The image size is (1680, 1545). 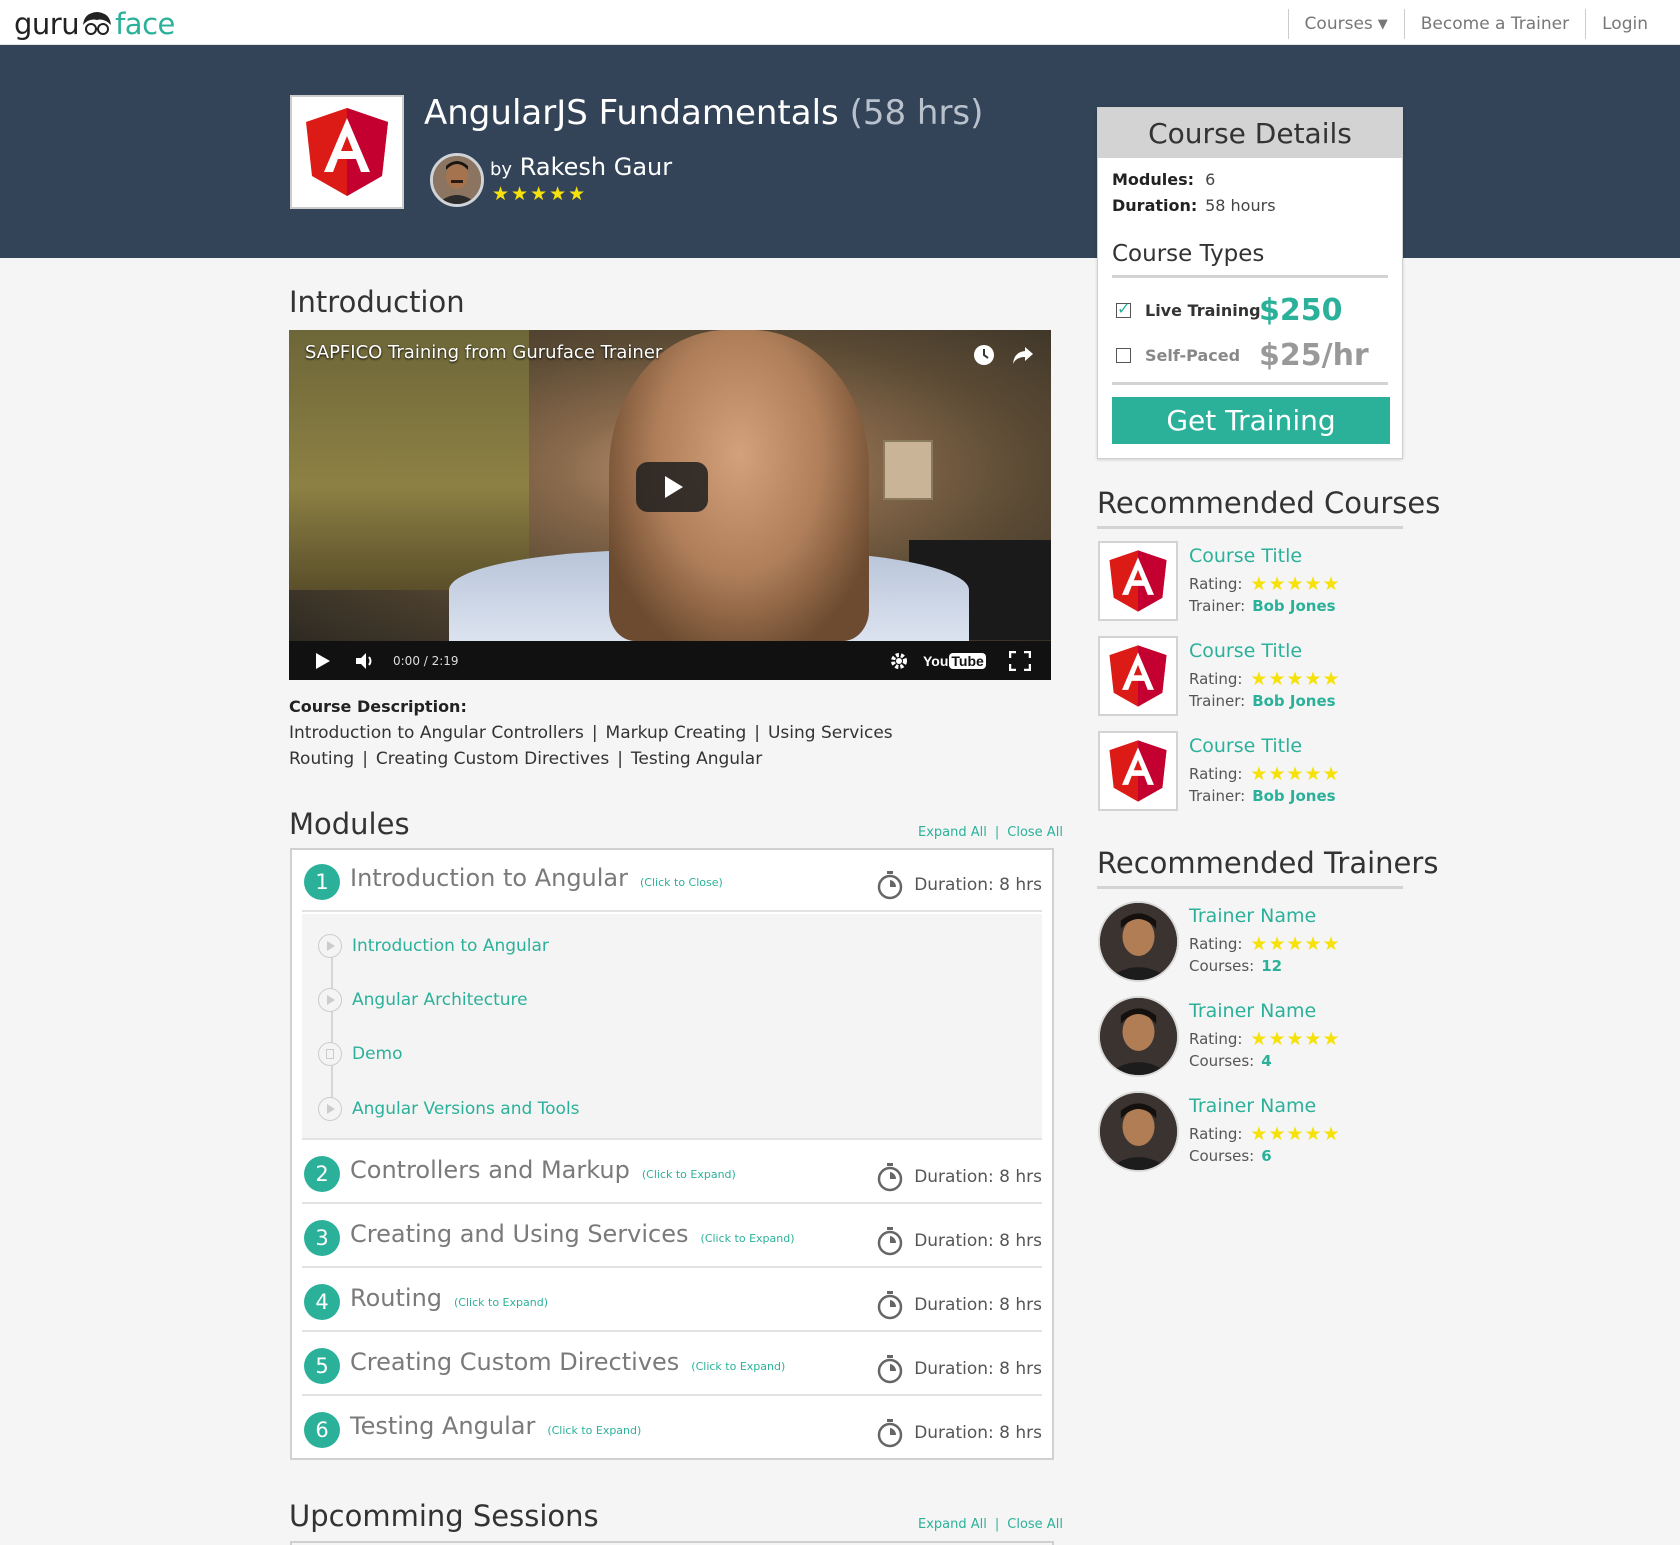 I want to click on get-training-button: Get Training, so click(x=1251, y=420).